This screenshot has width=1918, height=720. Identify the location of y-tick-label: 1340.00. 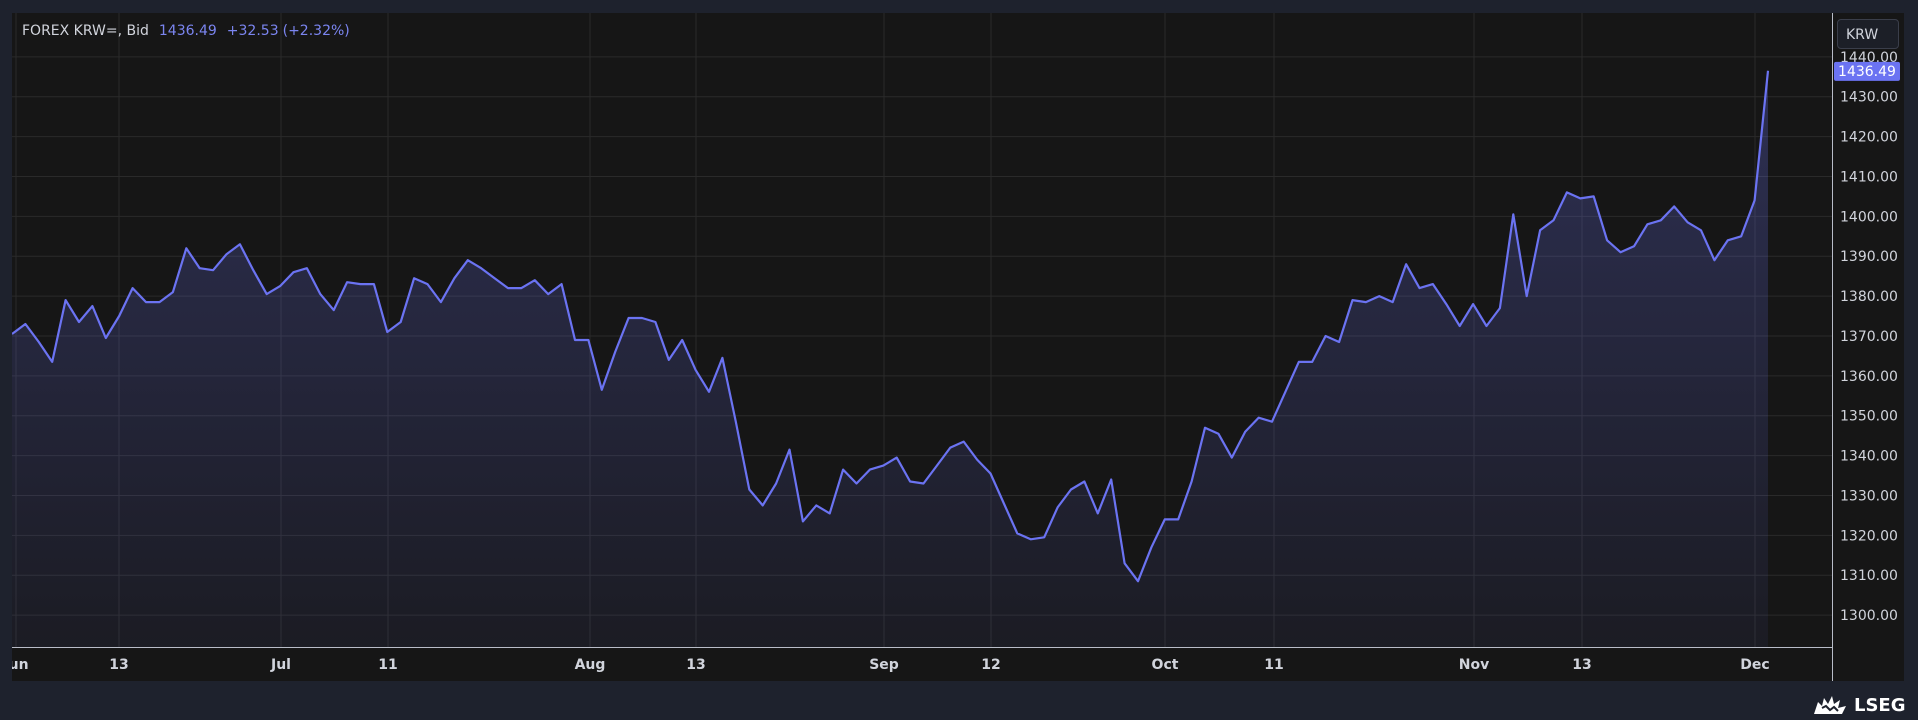
(1869, 457).